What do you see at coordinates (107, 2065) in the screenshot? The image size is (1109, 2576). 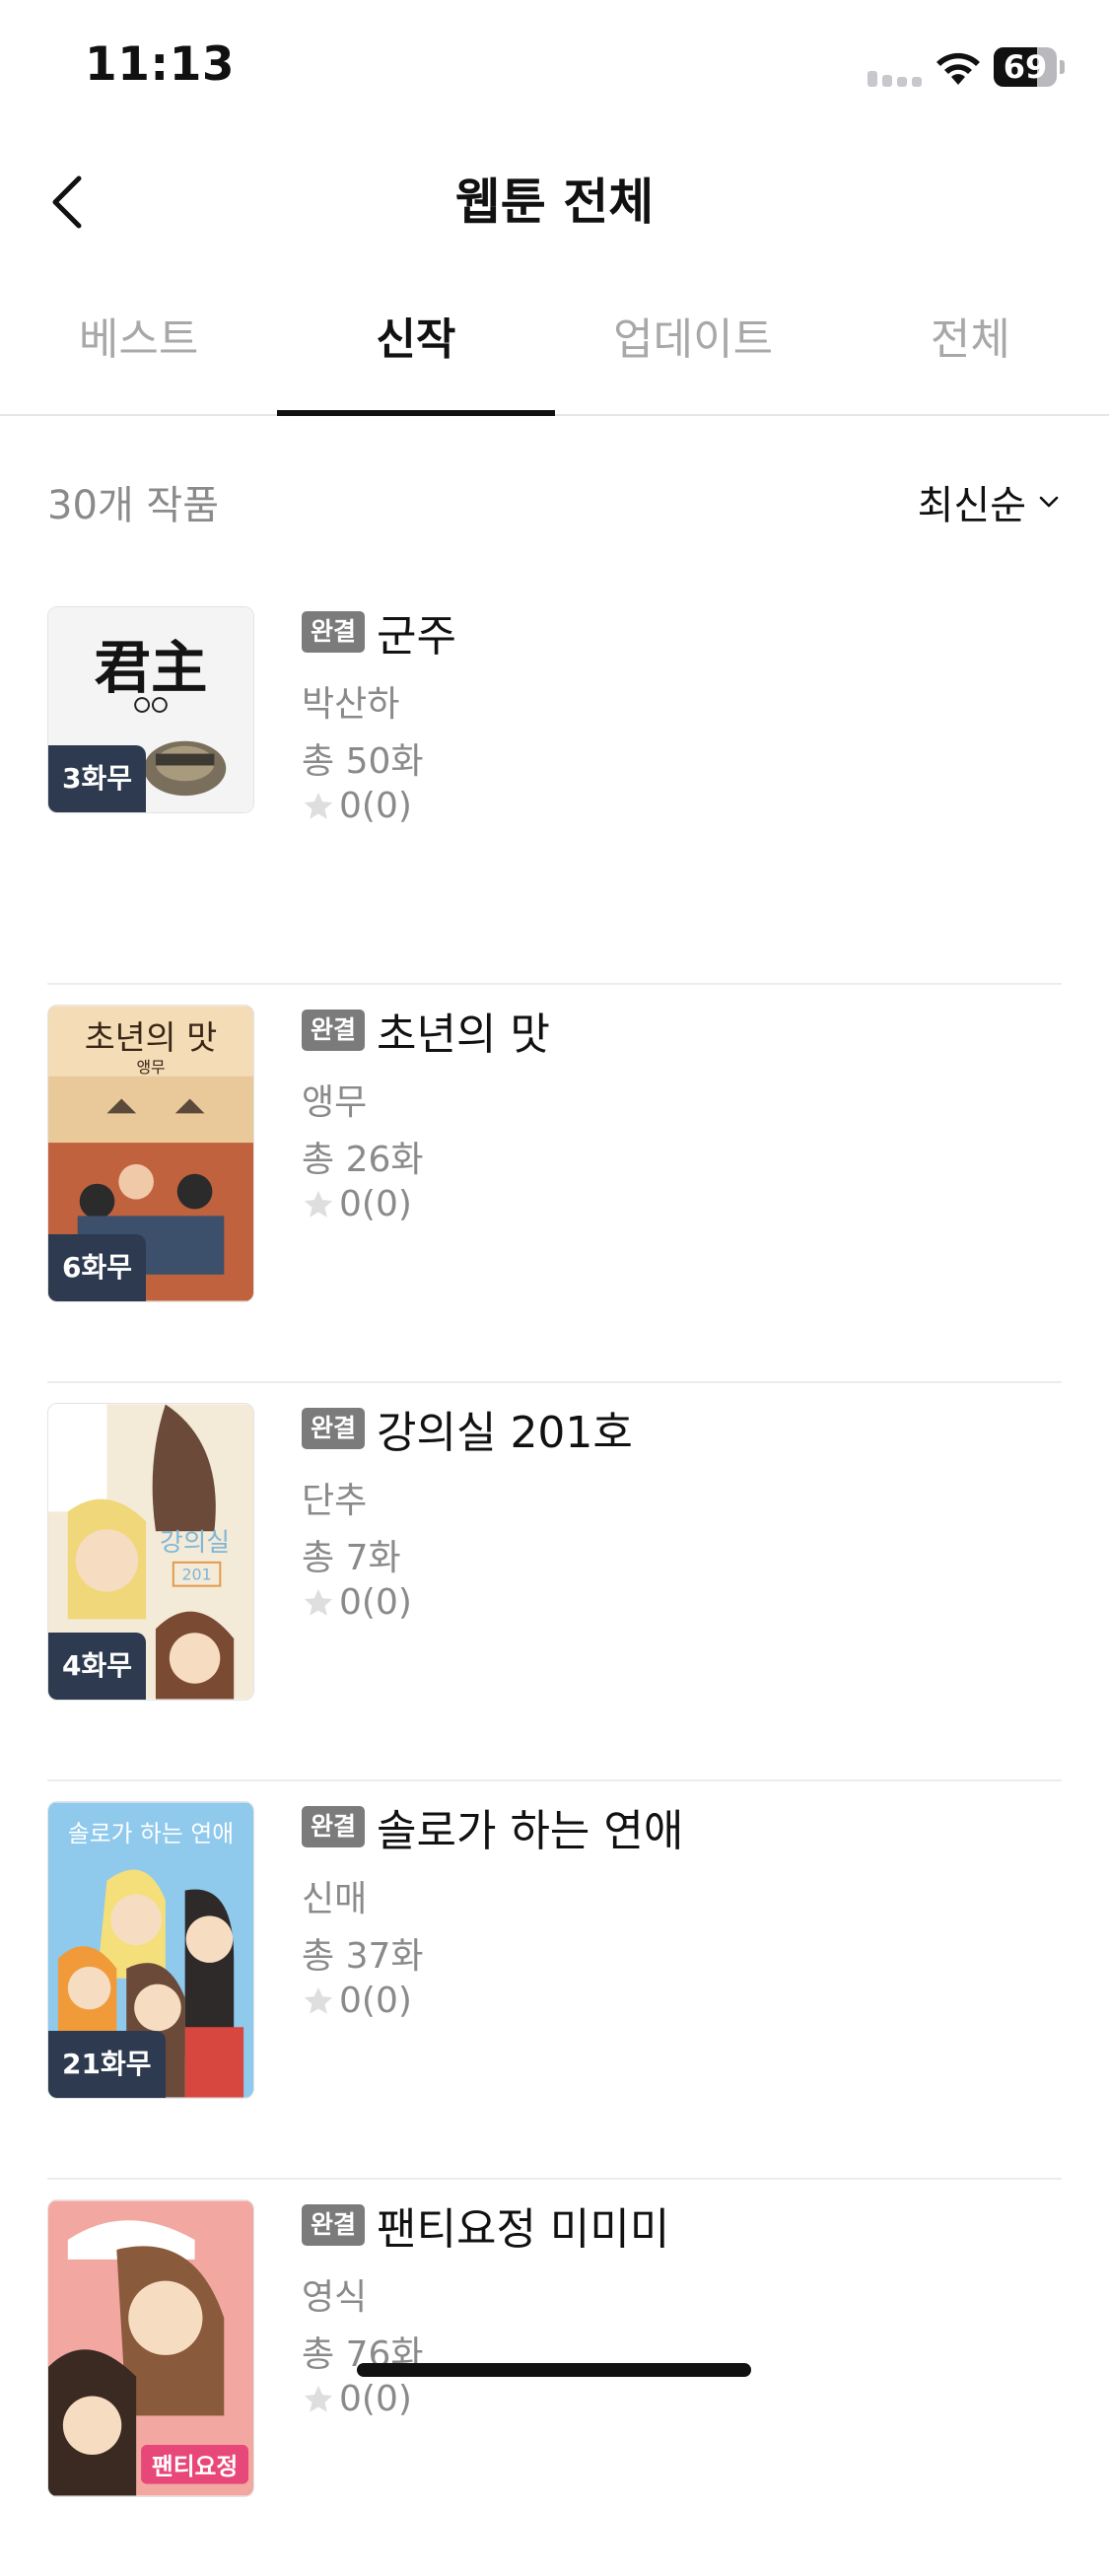 I see `free-episodes-badge: 21화무` at bounding box center [107, 2065].